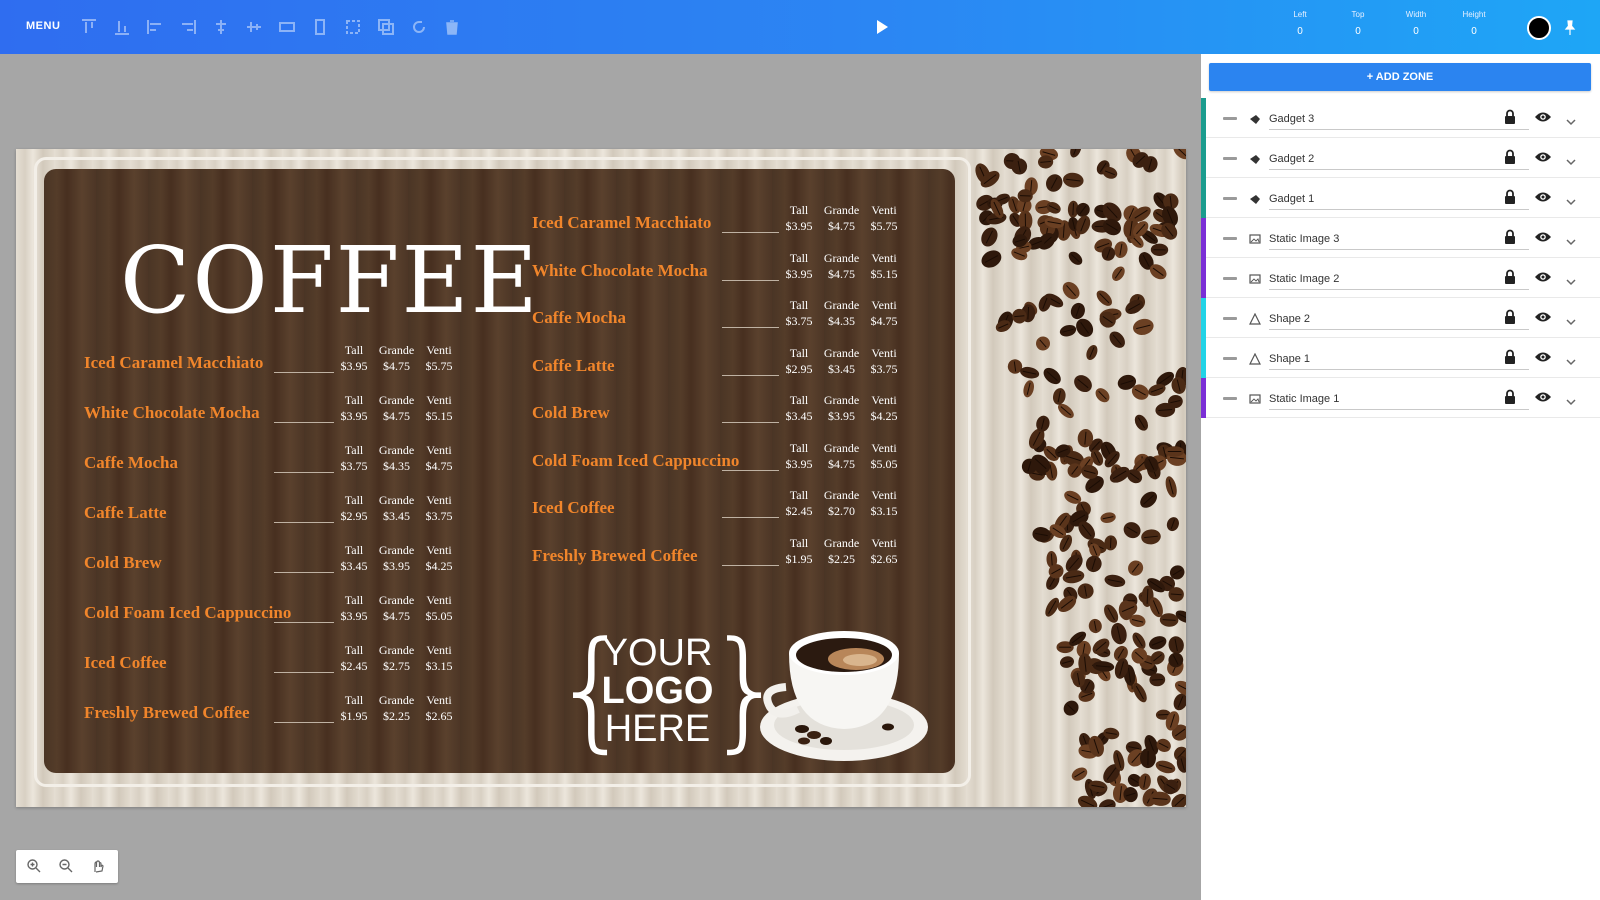 This screenshot has height=900, width=1600. Describe the element at coordinates (1073, 478) in the screenshot. I see `coffee-beans-image` at that location.